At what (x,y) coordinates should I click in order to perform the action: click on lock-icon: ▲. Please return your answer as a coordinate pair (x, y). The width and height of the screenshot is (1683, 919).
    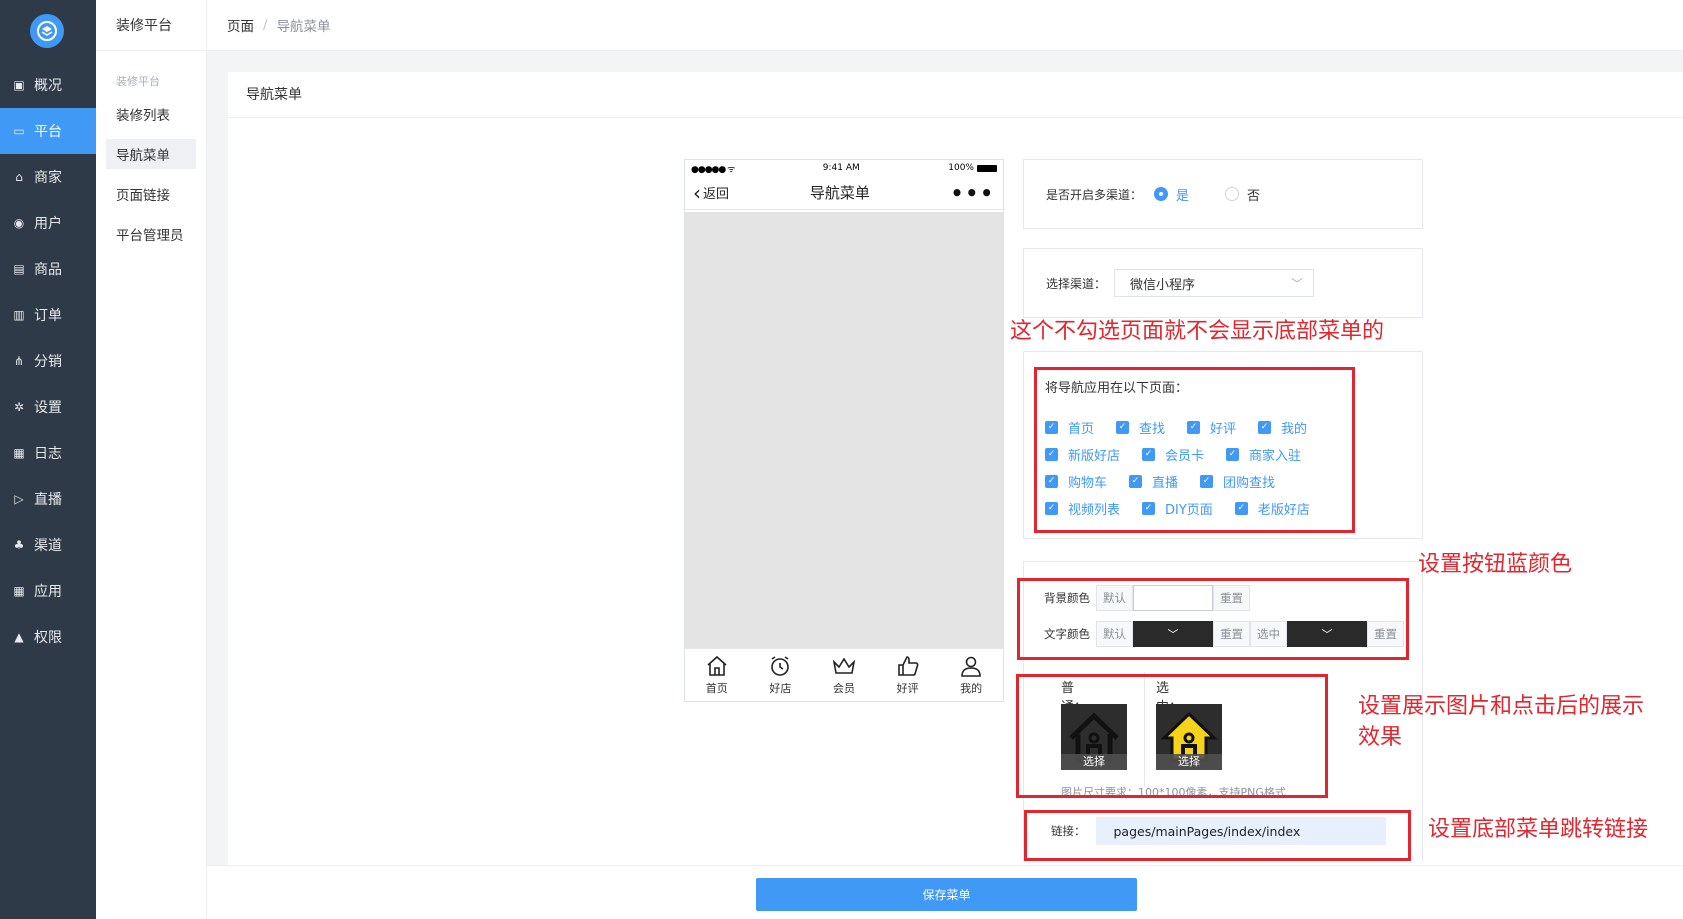
    Looking at the image, I should click on (19, 637).